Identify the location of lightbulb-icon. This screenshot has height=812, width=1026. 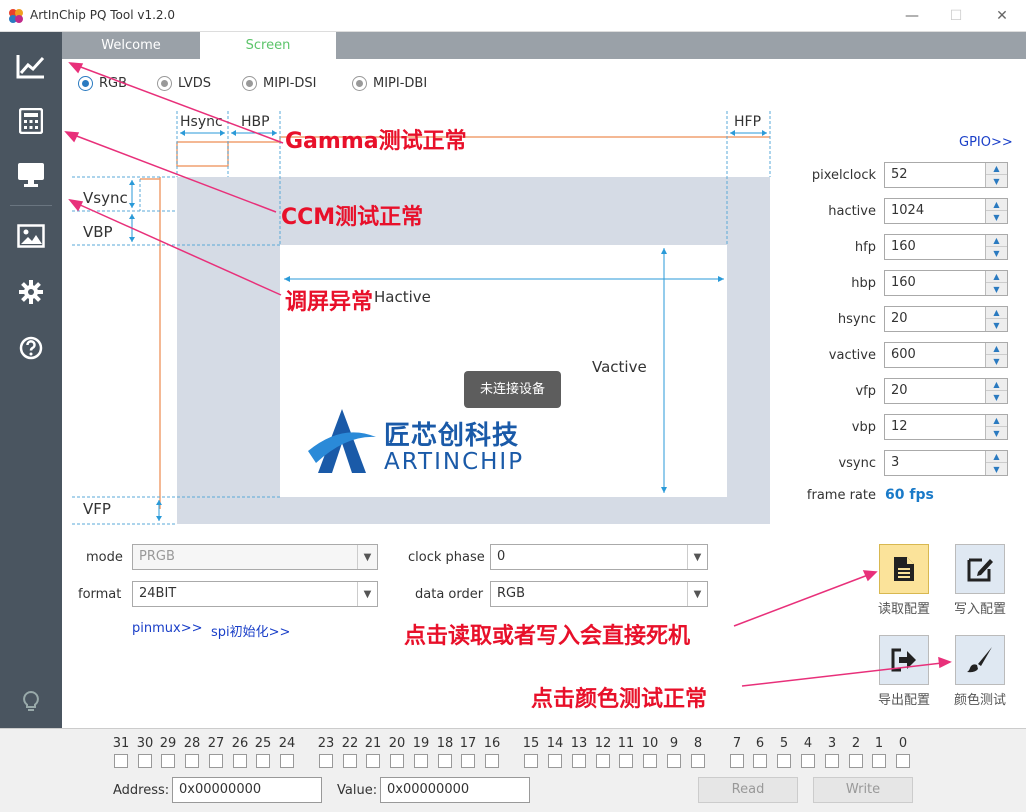
(31, 701).